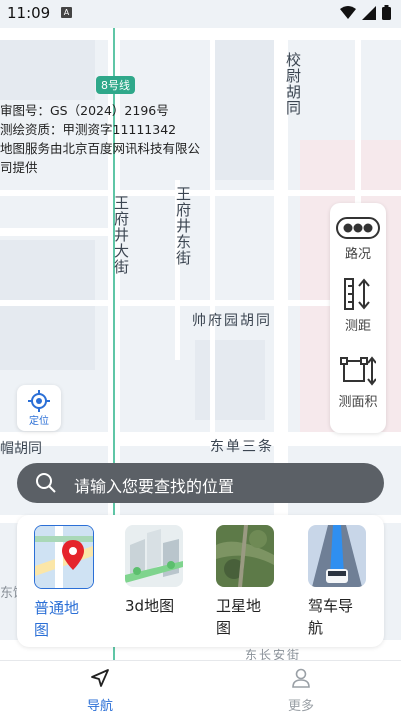 The height and width of the screenshot is (715, 401). I want to click on measure-distance-button: 测距, so click(358, 305).